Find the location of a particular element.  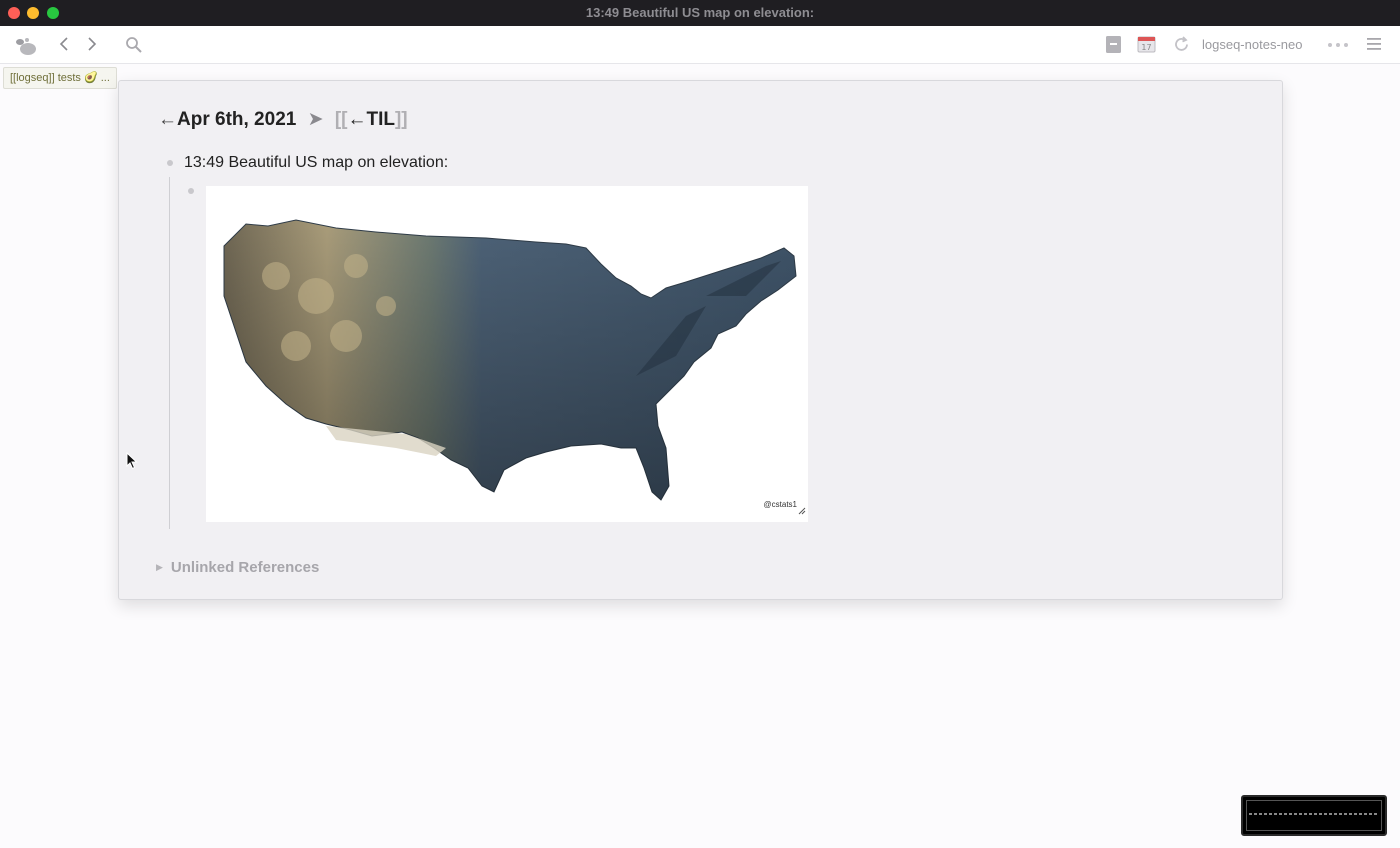

mini-preview-frame is located at coordinates (1314, 815).